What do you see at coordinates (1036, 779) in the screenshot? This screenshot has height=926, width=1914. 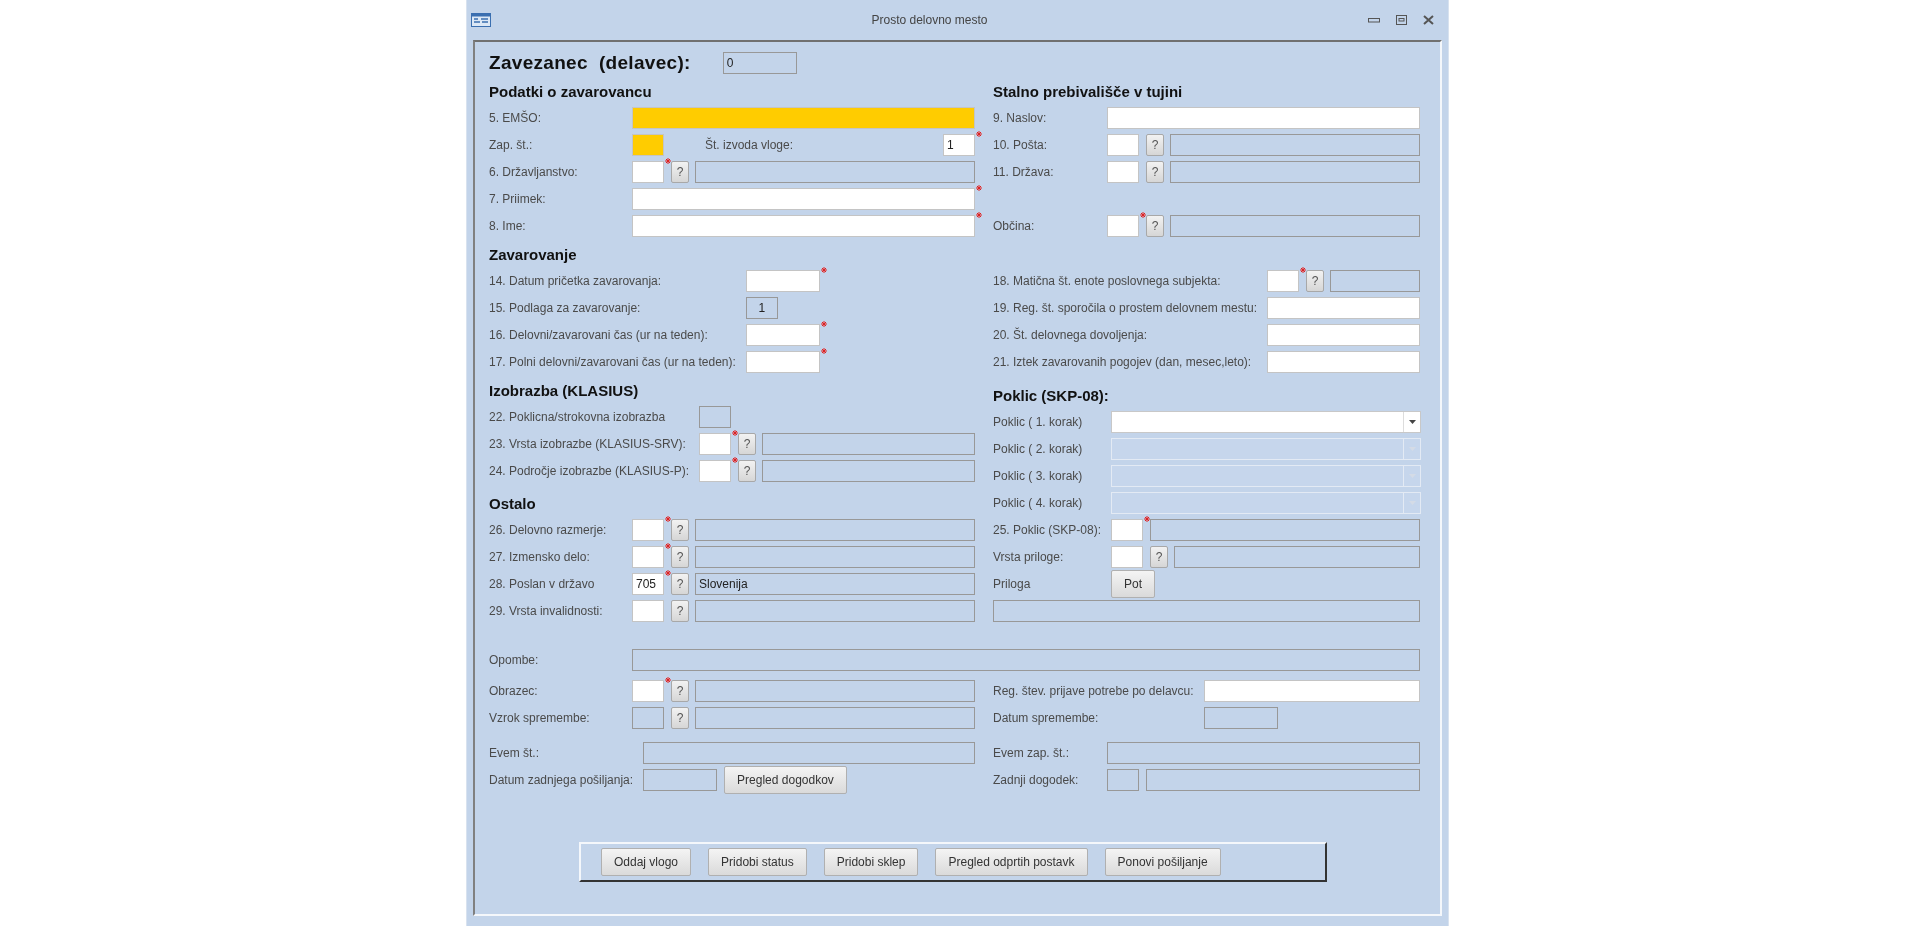 I see `field-label: Zadnji dogodek:` at bounding box center [1036, 779].